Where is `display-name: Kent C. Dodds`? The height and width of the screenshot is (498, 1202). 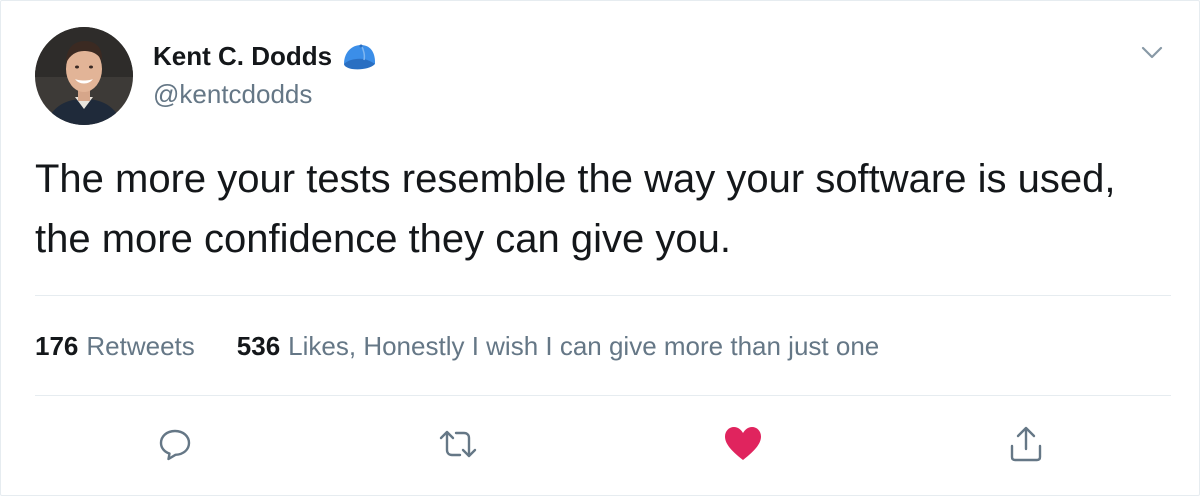 display-name: Kent C. Dodds is located at coordinates (242, 56).